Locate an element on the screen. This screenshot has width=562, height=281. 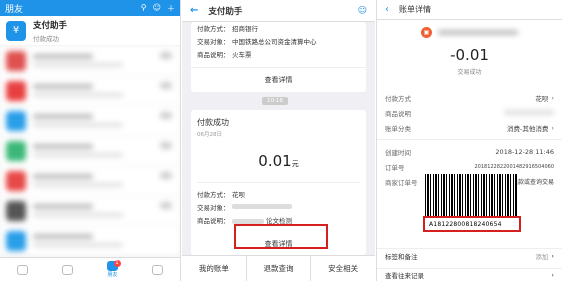
bill-header: ‹ 账单详情 is located at coordinates (469, 10).